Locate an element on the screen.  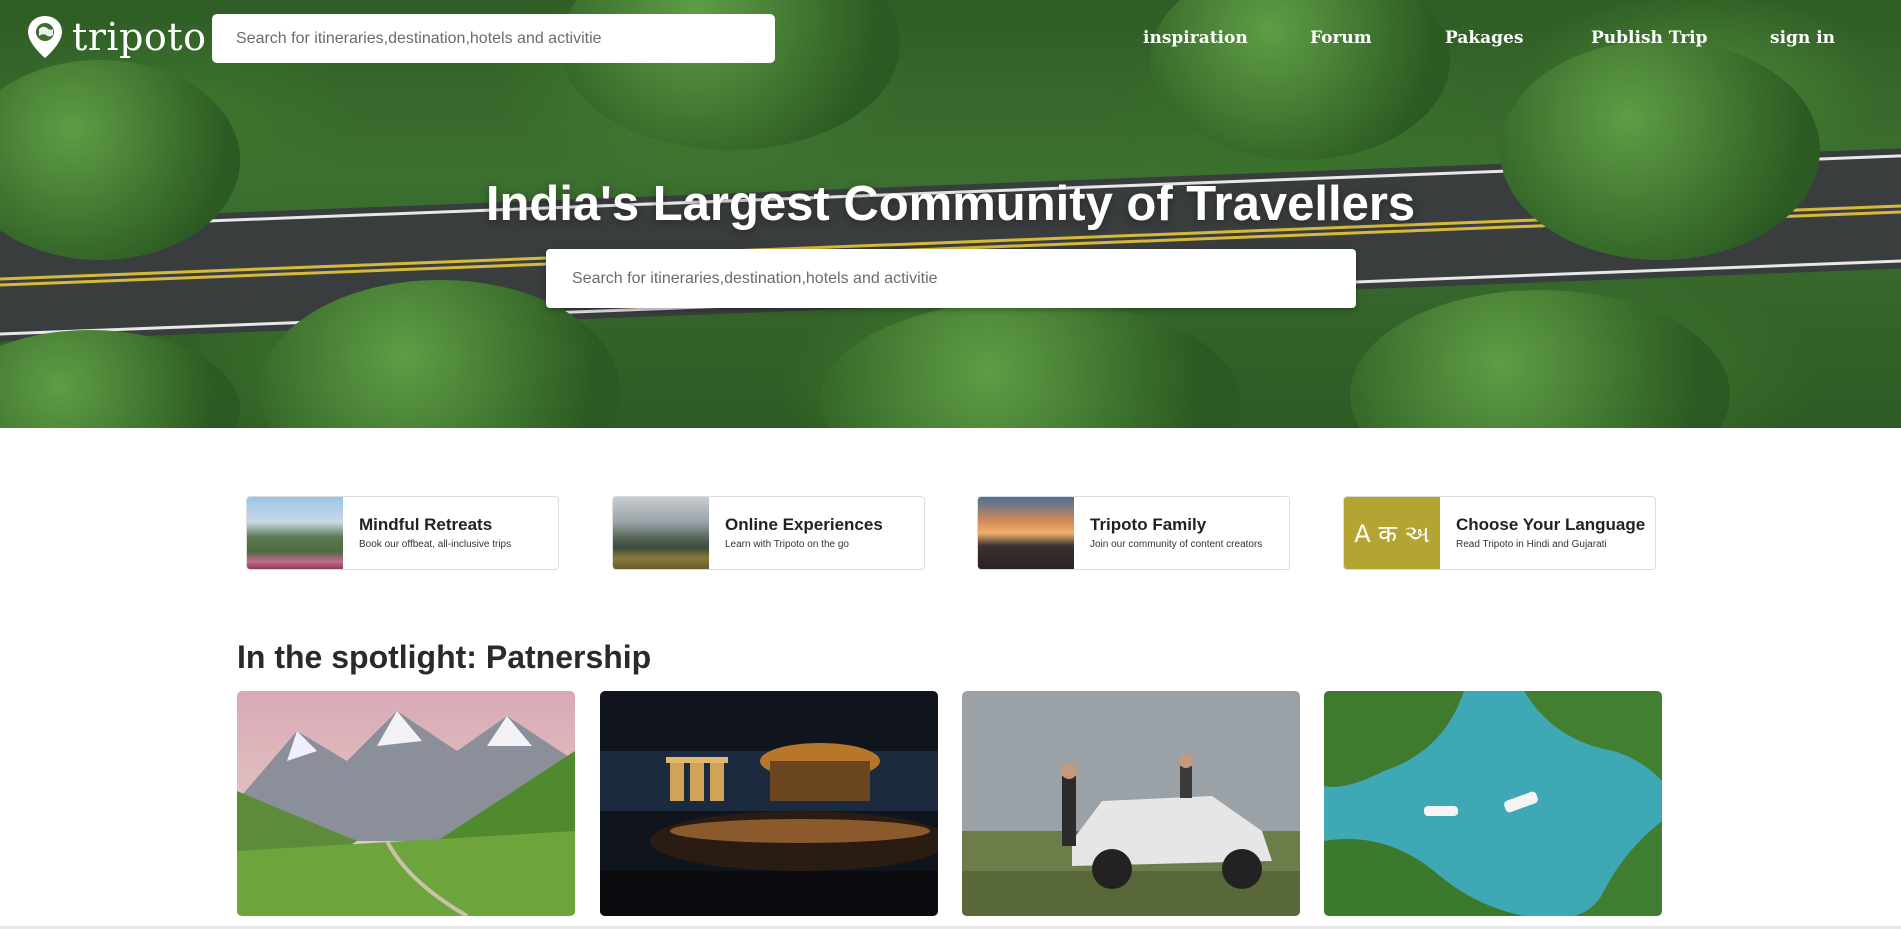
mountain-valley-photo is located at coordinates (406, 803).